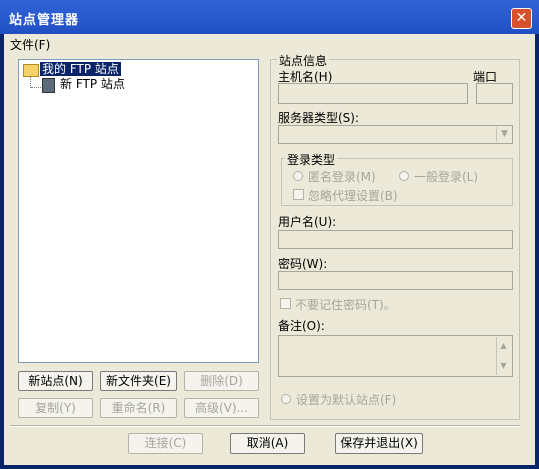  What do you see at coordinates (395, 134) in the screenshot?
I see `server-type-select` at bounding box center [395, 134].